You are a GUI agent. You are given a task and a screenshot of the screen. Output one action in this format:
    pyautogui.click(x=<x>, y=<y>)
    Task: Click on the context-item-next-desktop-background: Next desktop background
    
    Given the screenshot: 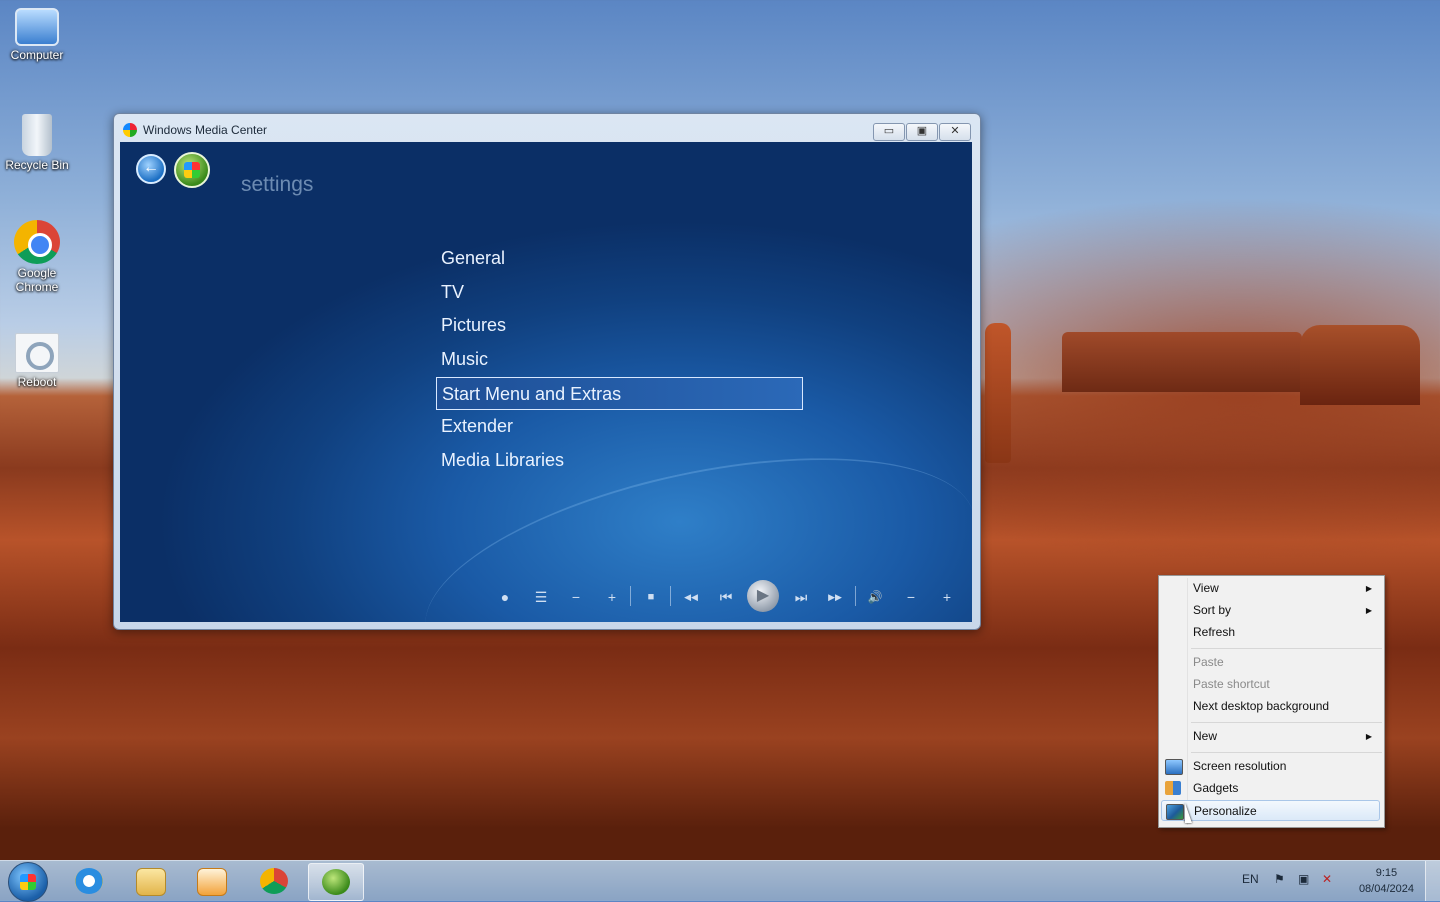 What is the action you would take?
    pyautogui.click(x=1270, y=706)
    